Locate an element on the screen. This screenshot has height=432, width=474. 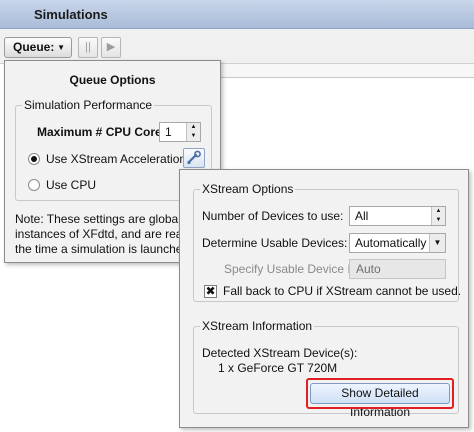
background-header-strip is located at coordinates (347, 71).